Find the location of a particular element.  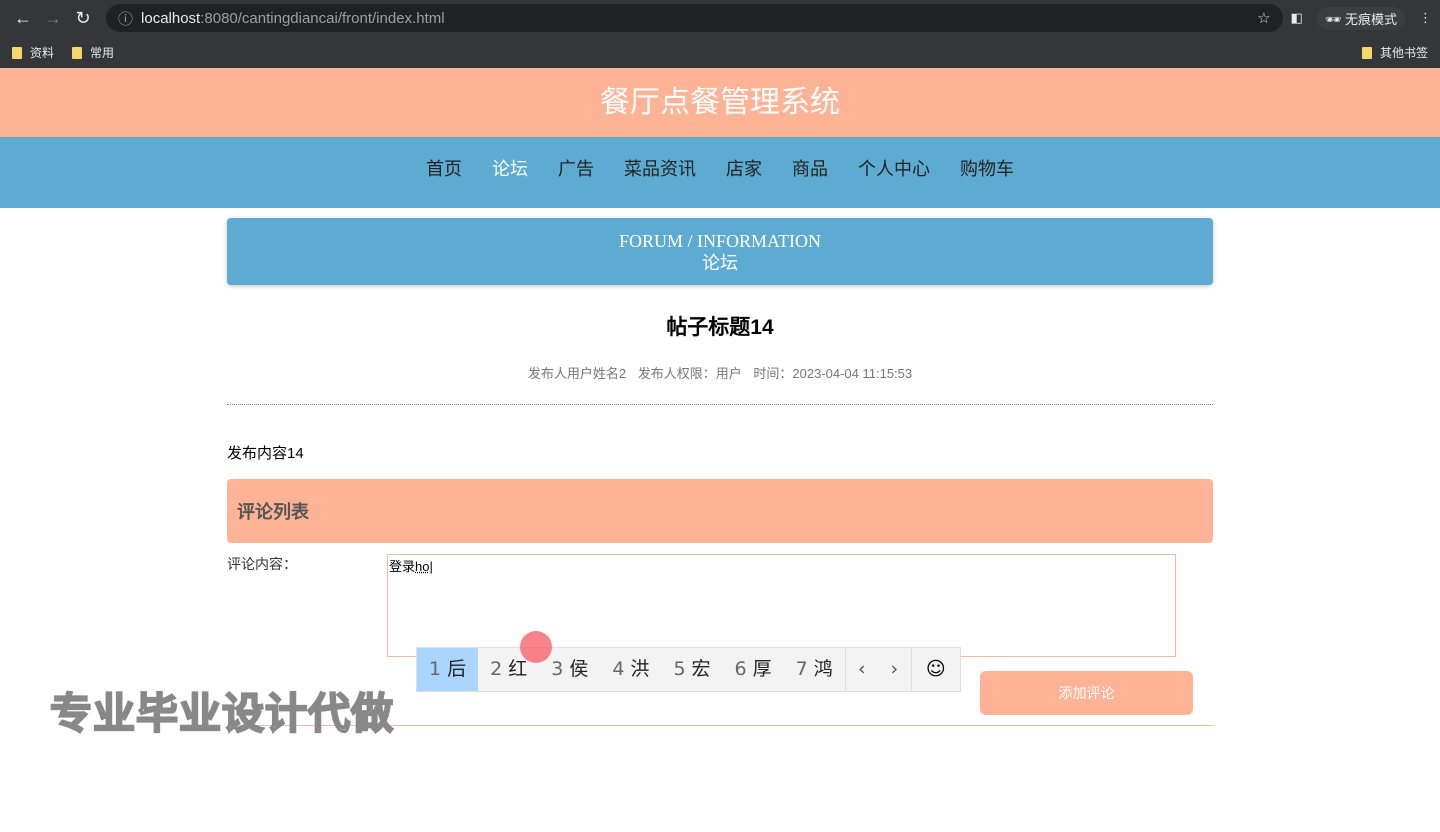

back-icon: ← is located at coordinates (23, 18).